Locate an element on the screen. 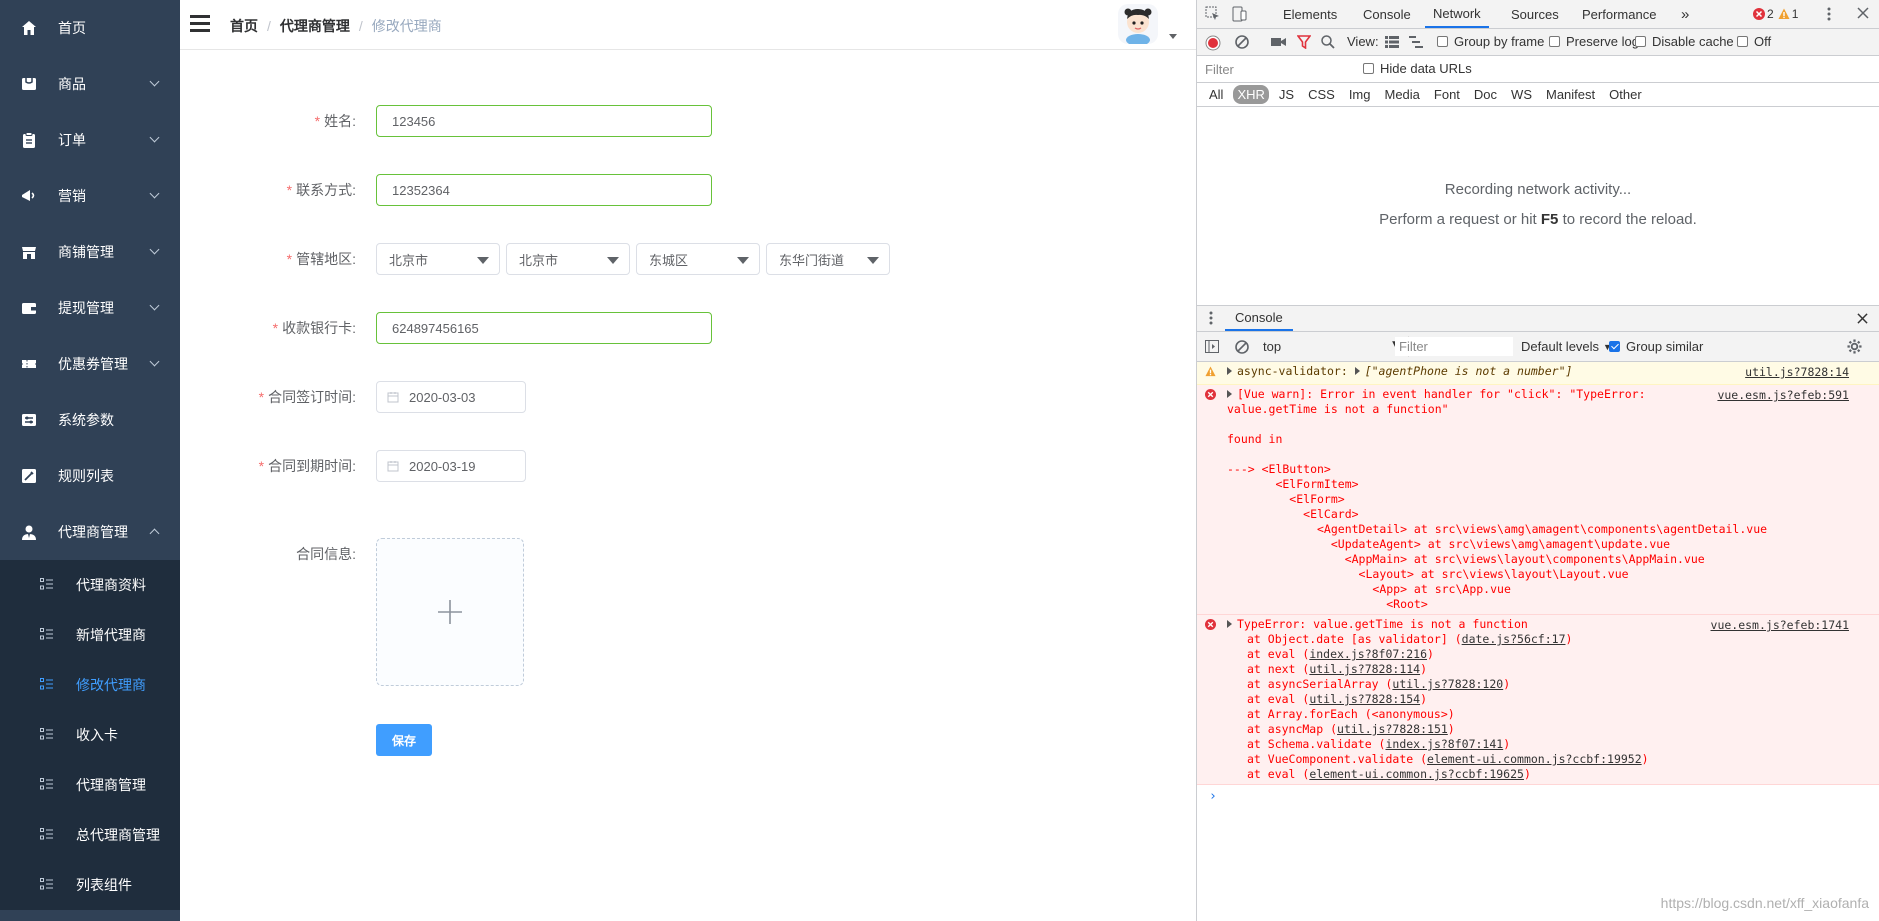  save-button: 保存 is located at coordinates (404, 740).